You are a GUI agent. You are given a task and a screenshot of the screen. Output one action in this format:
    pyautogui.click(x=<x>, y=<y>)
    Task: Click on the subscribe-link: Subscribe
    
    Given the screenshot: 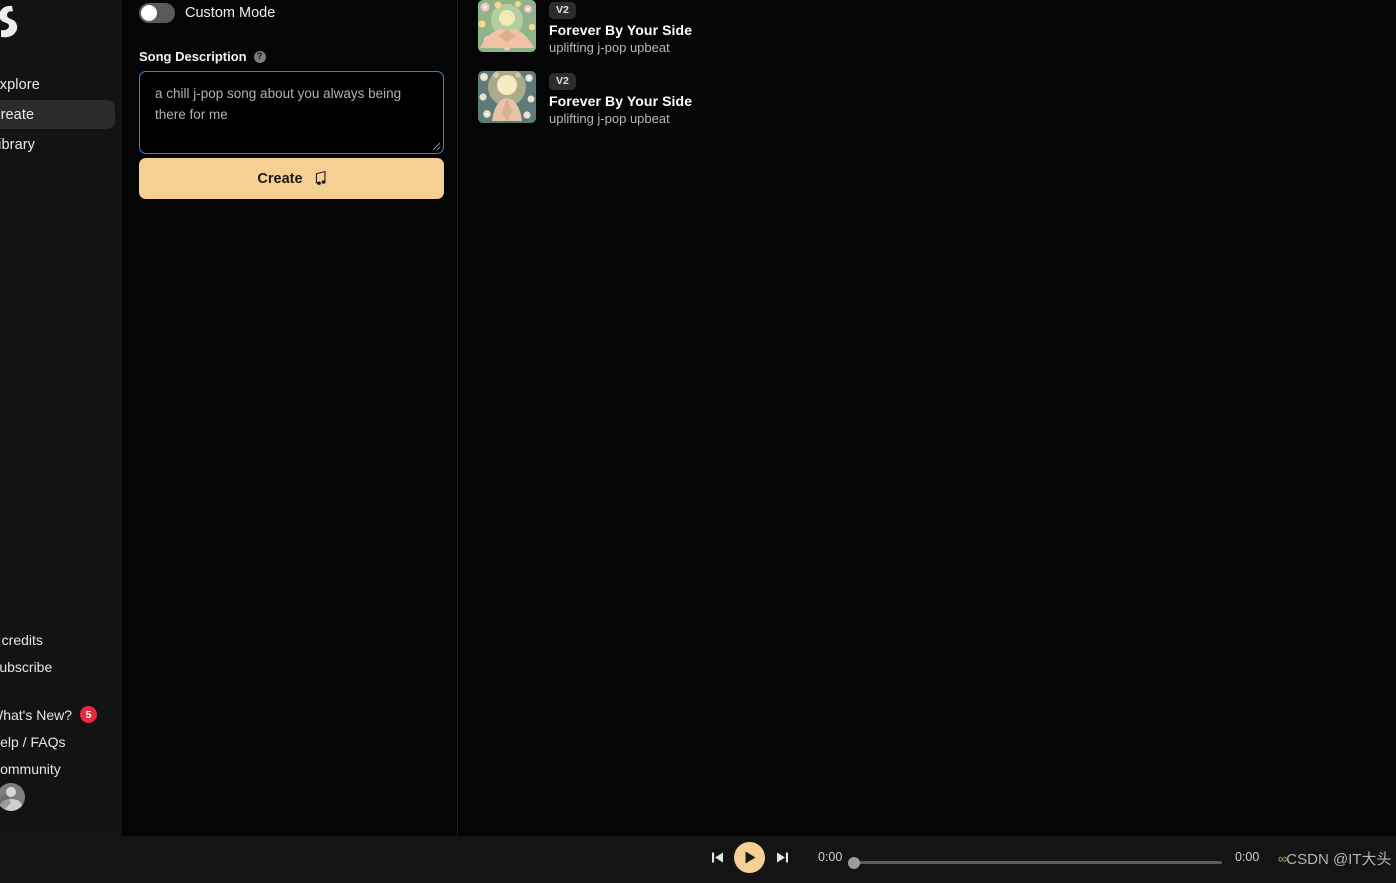 What is the action you would take?
    pyautogui.click(x=61, y=666)
    